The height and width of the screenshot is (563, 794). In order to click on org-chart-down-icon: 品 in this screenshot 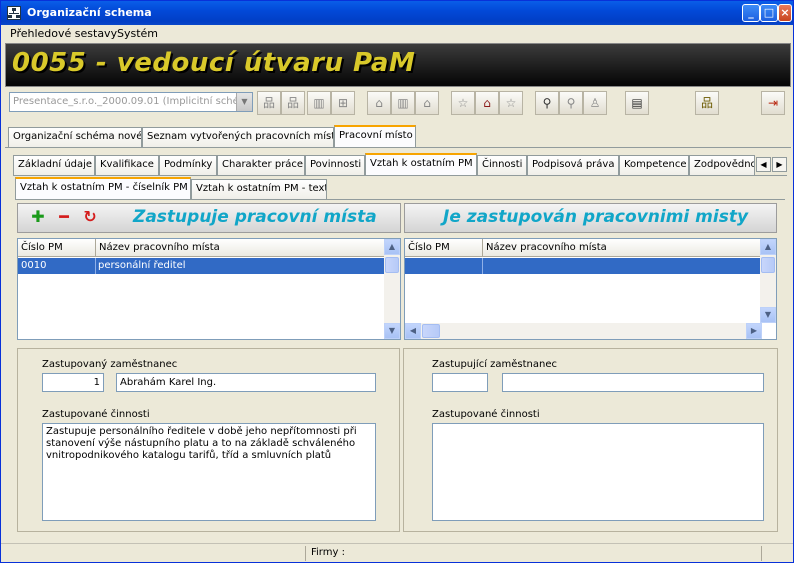, I will do `click(293, 103)`.